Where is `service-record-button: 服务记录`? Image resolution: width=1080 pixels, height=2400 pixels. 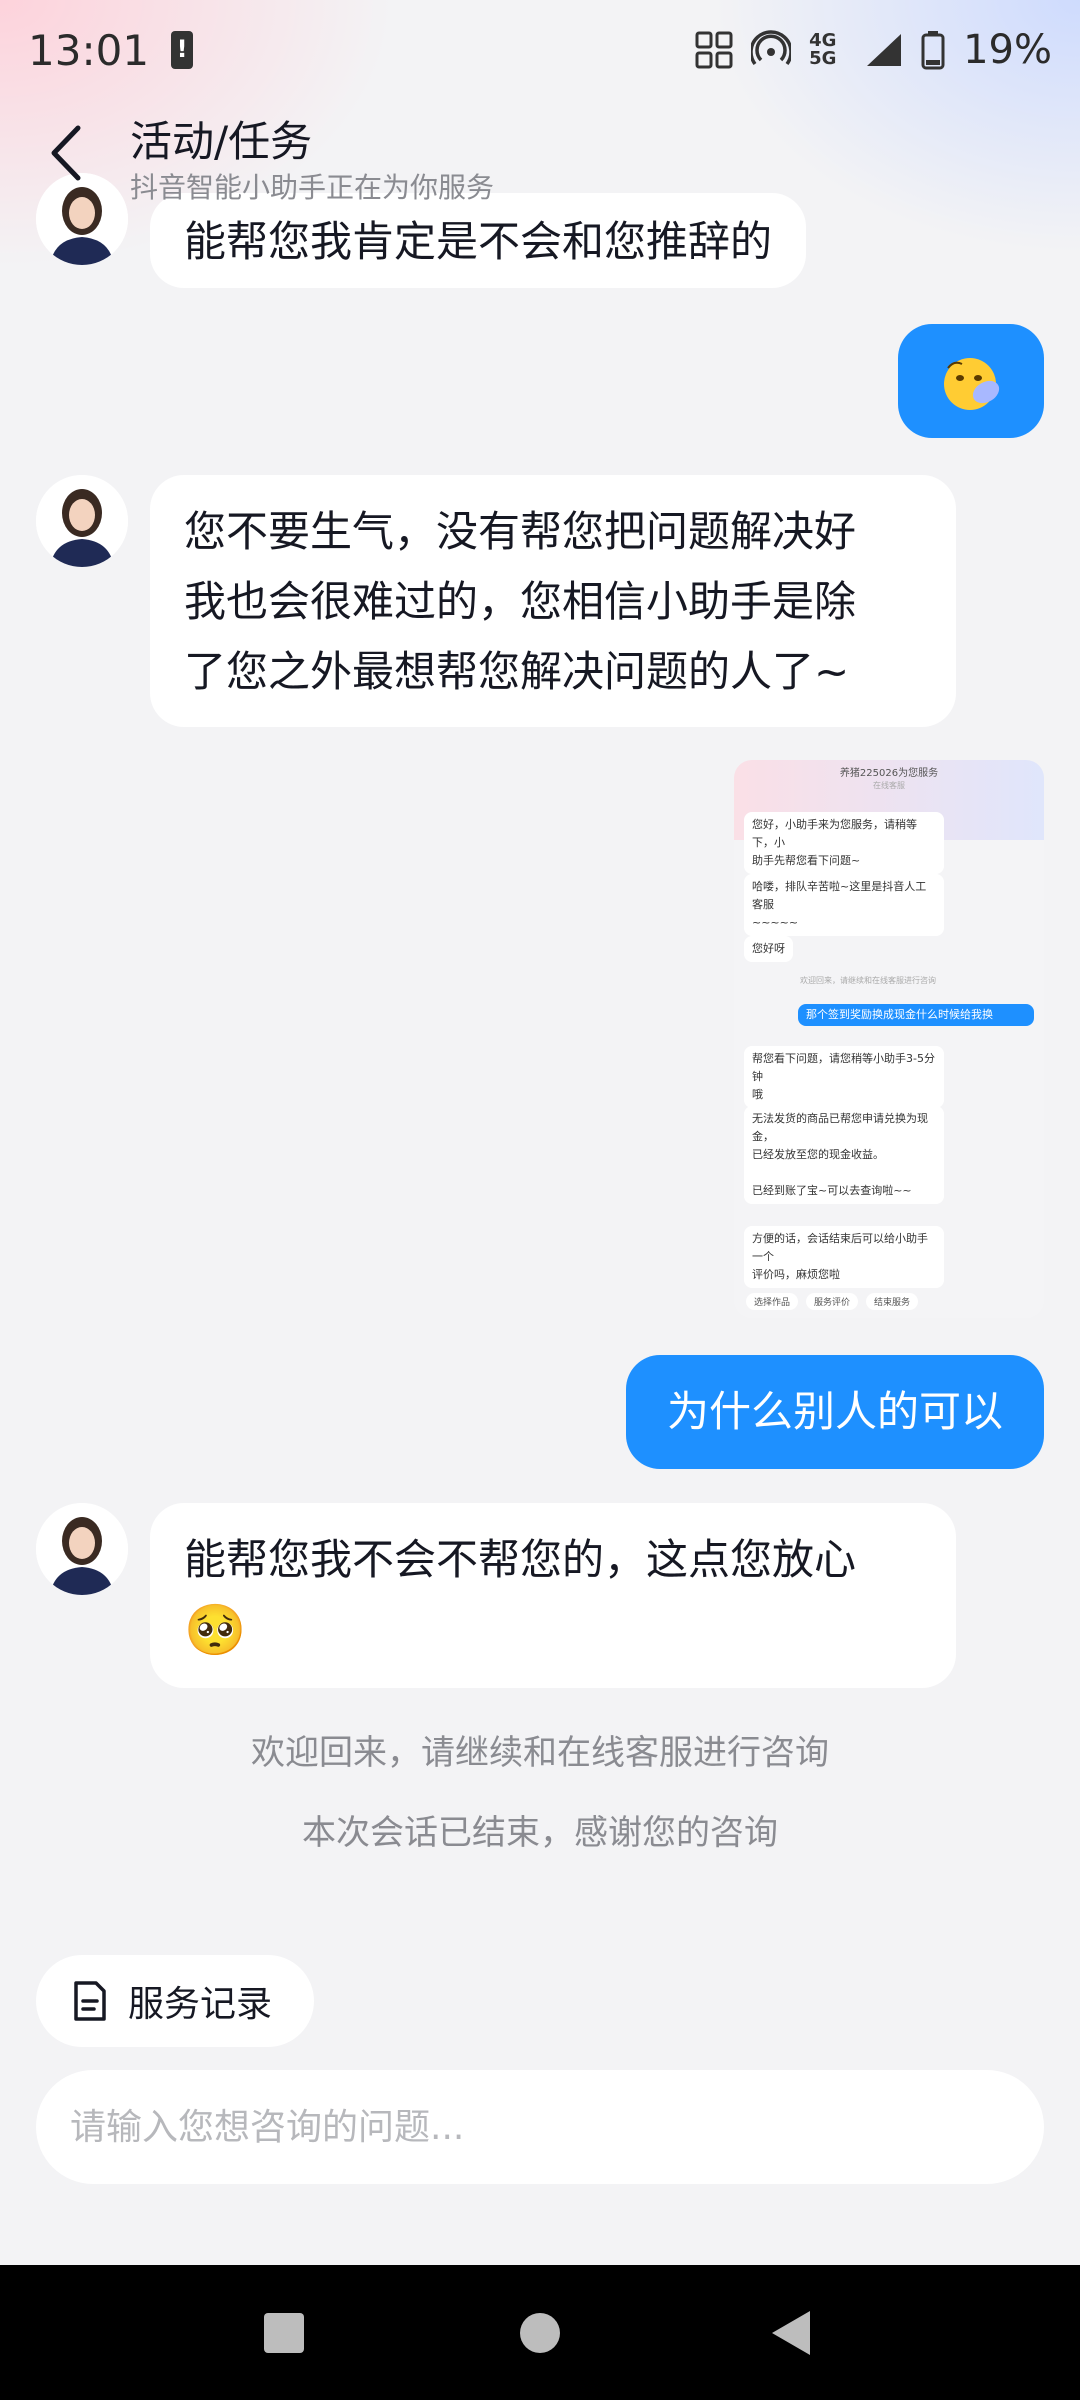 service-record-button: 服务记录 is located at coordinates (175, 2001).